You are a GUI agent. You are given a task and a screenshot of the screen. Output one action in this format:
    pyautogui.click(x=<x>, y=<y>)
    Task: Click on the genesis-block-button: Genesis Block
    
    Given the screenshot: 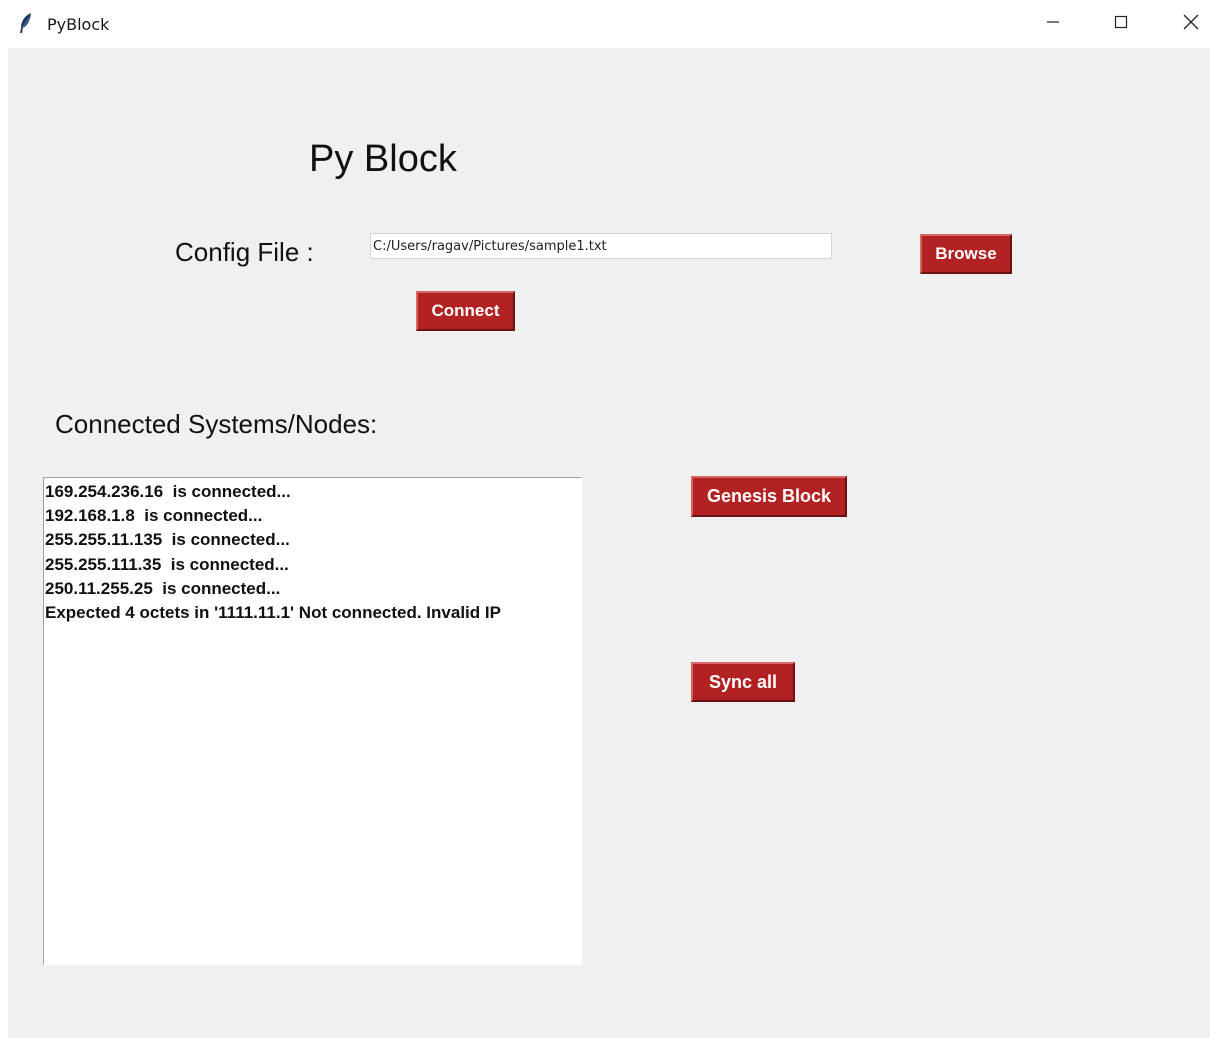 What is the action you would take?
    pyautogui.click(x=769, y=496)
    